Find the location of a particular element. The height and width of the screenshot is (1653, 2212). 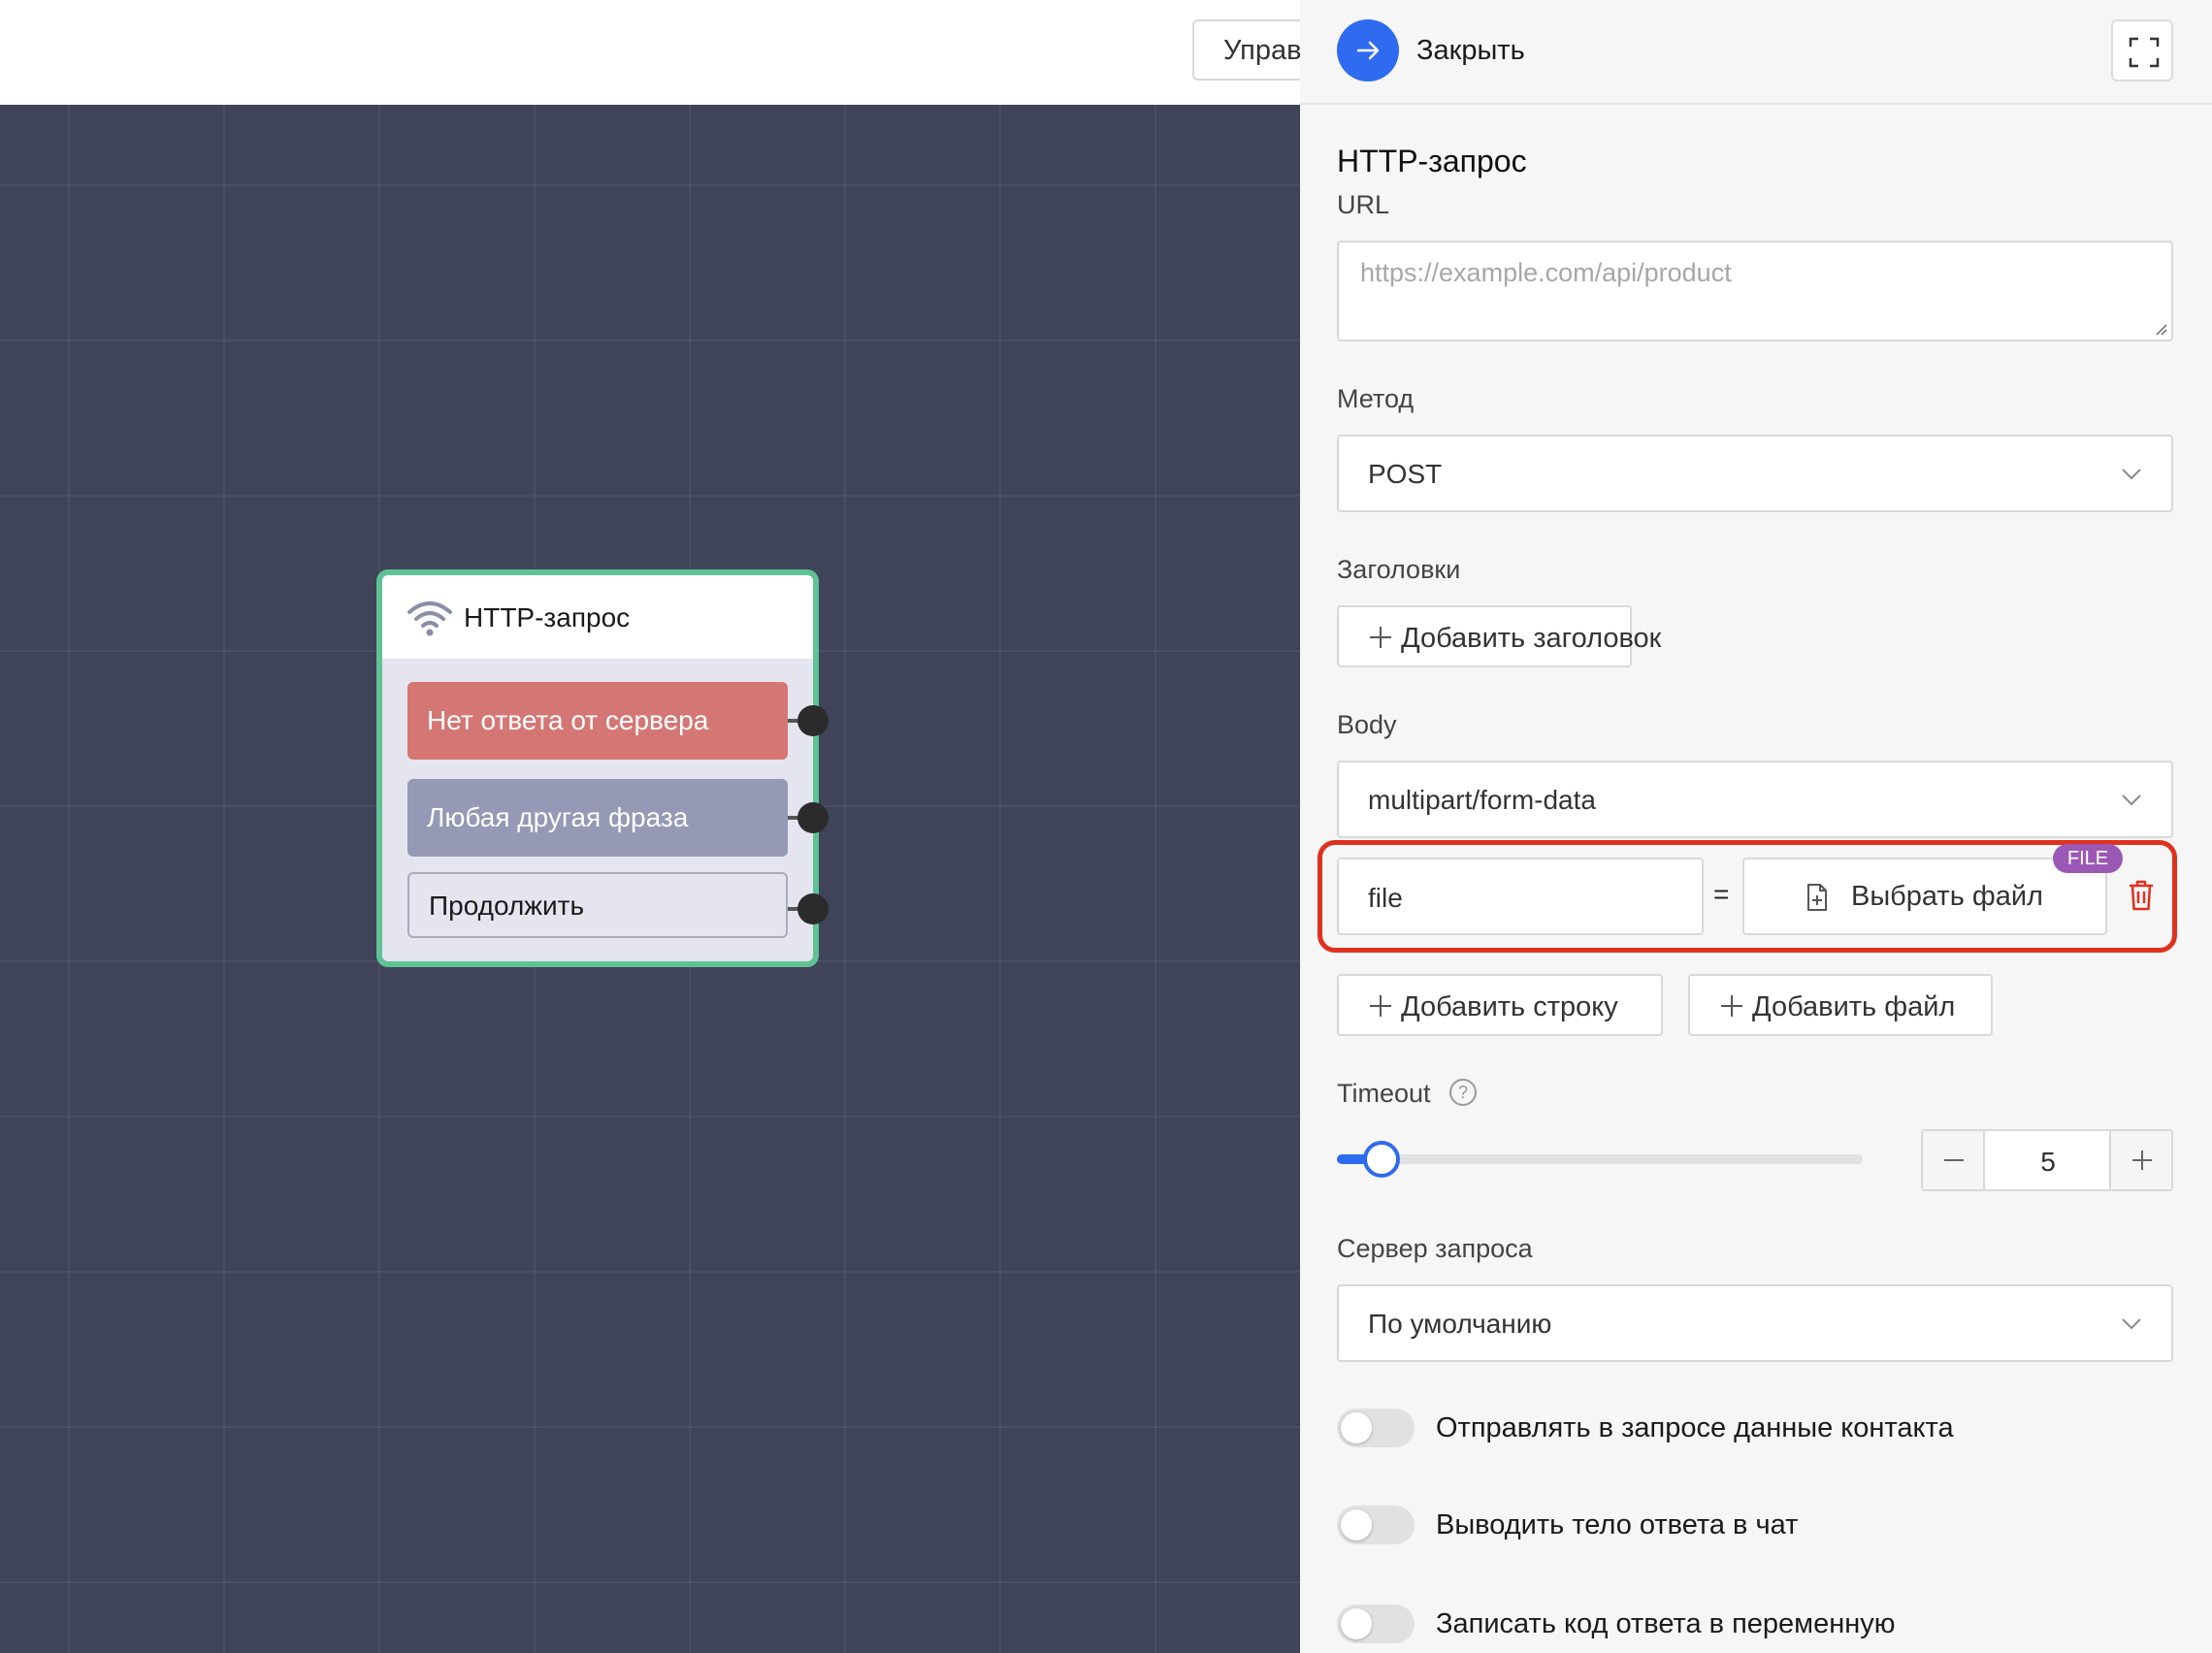

add-header-label: Добавить заголовок is located at coordinates (1531, 638).